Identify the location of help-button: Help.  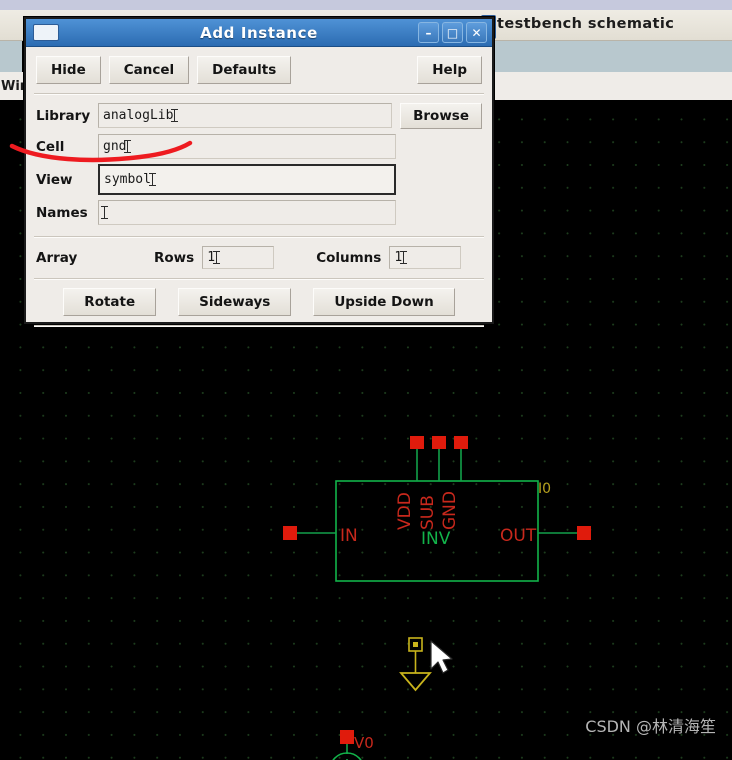
(449, 70).